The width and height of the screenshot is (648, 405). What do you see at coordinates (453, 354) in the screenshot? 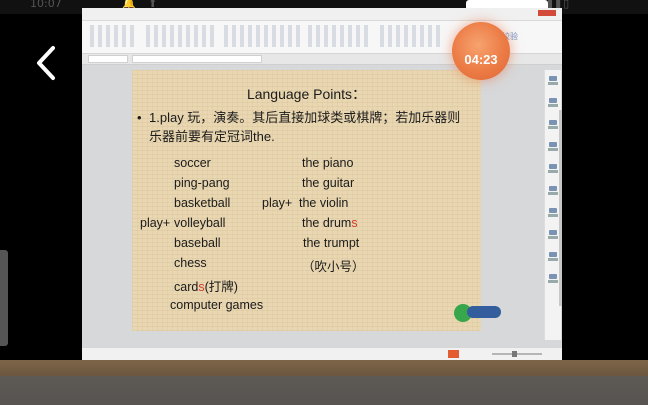
I see `play-icon` at bounding box center [453, 354].